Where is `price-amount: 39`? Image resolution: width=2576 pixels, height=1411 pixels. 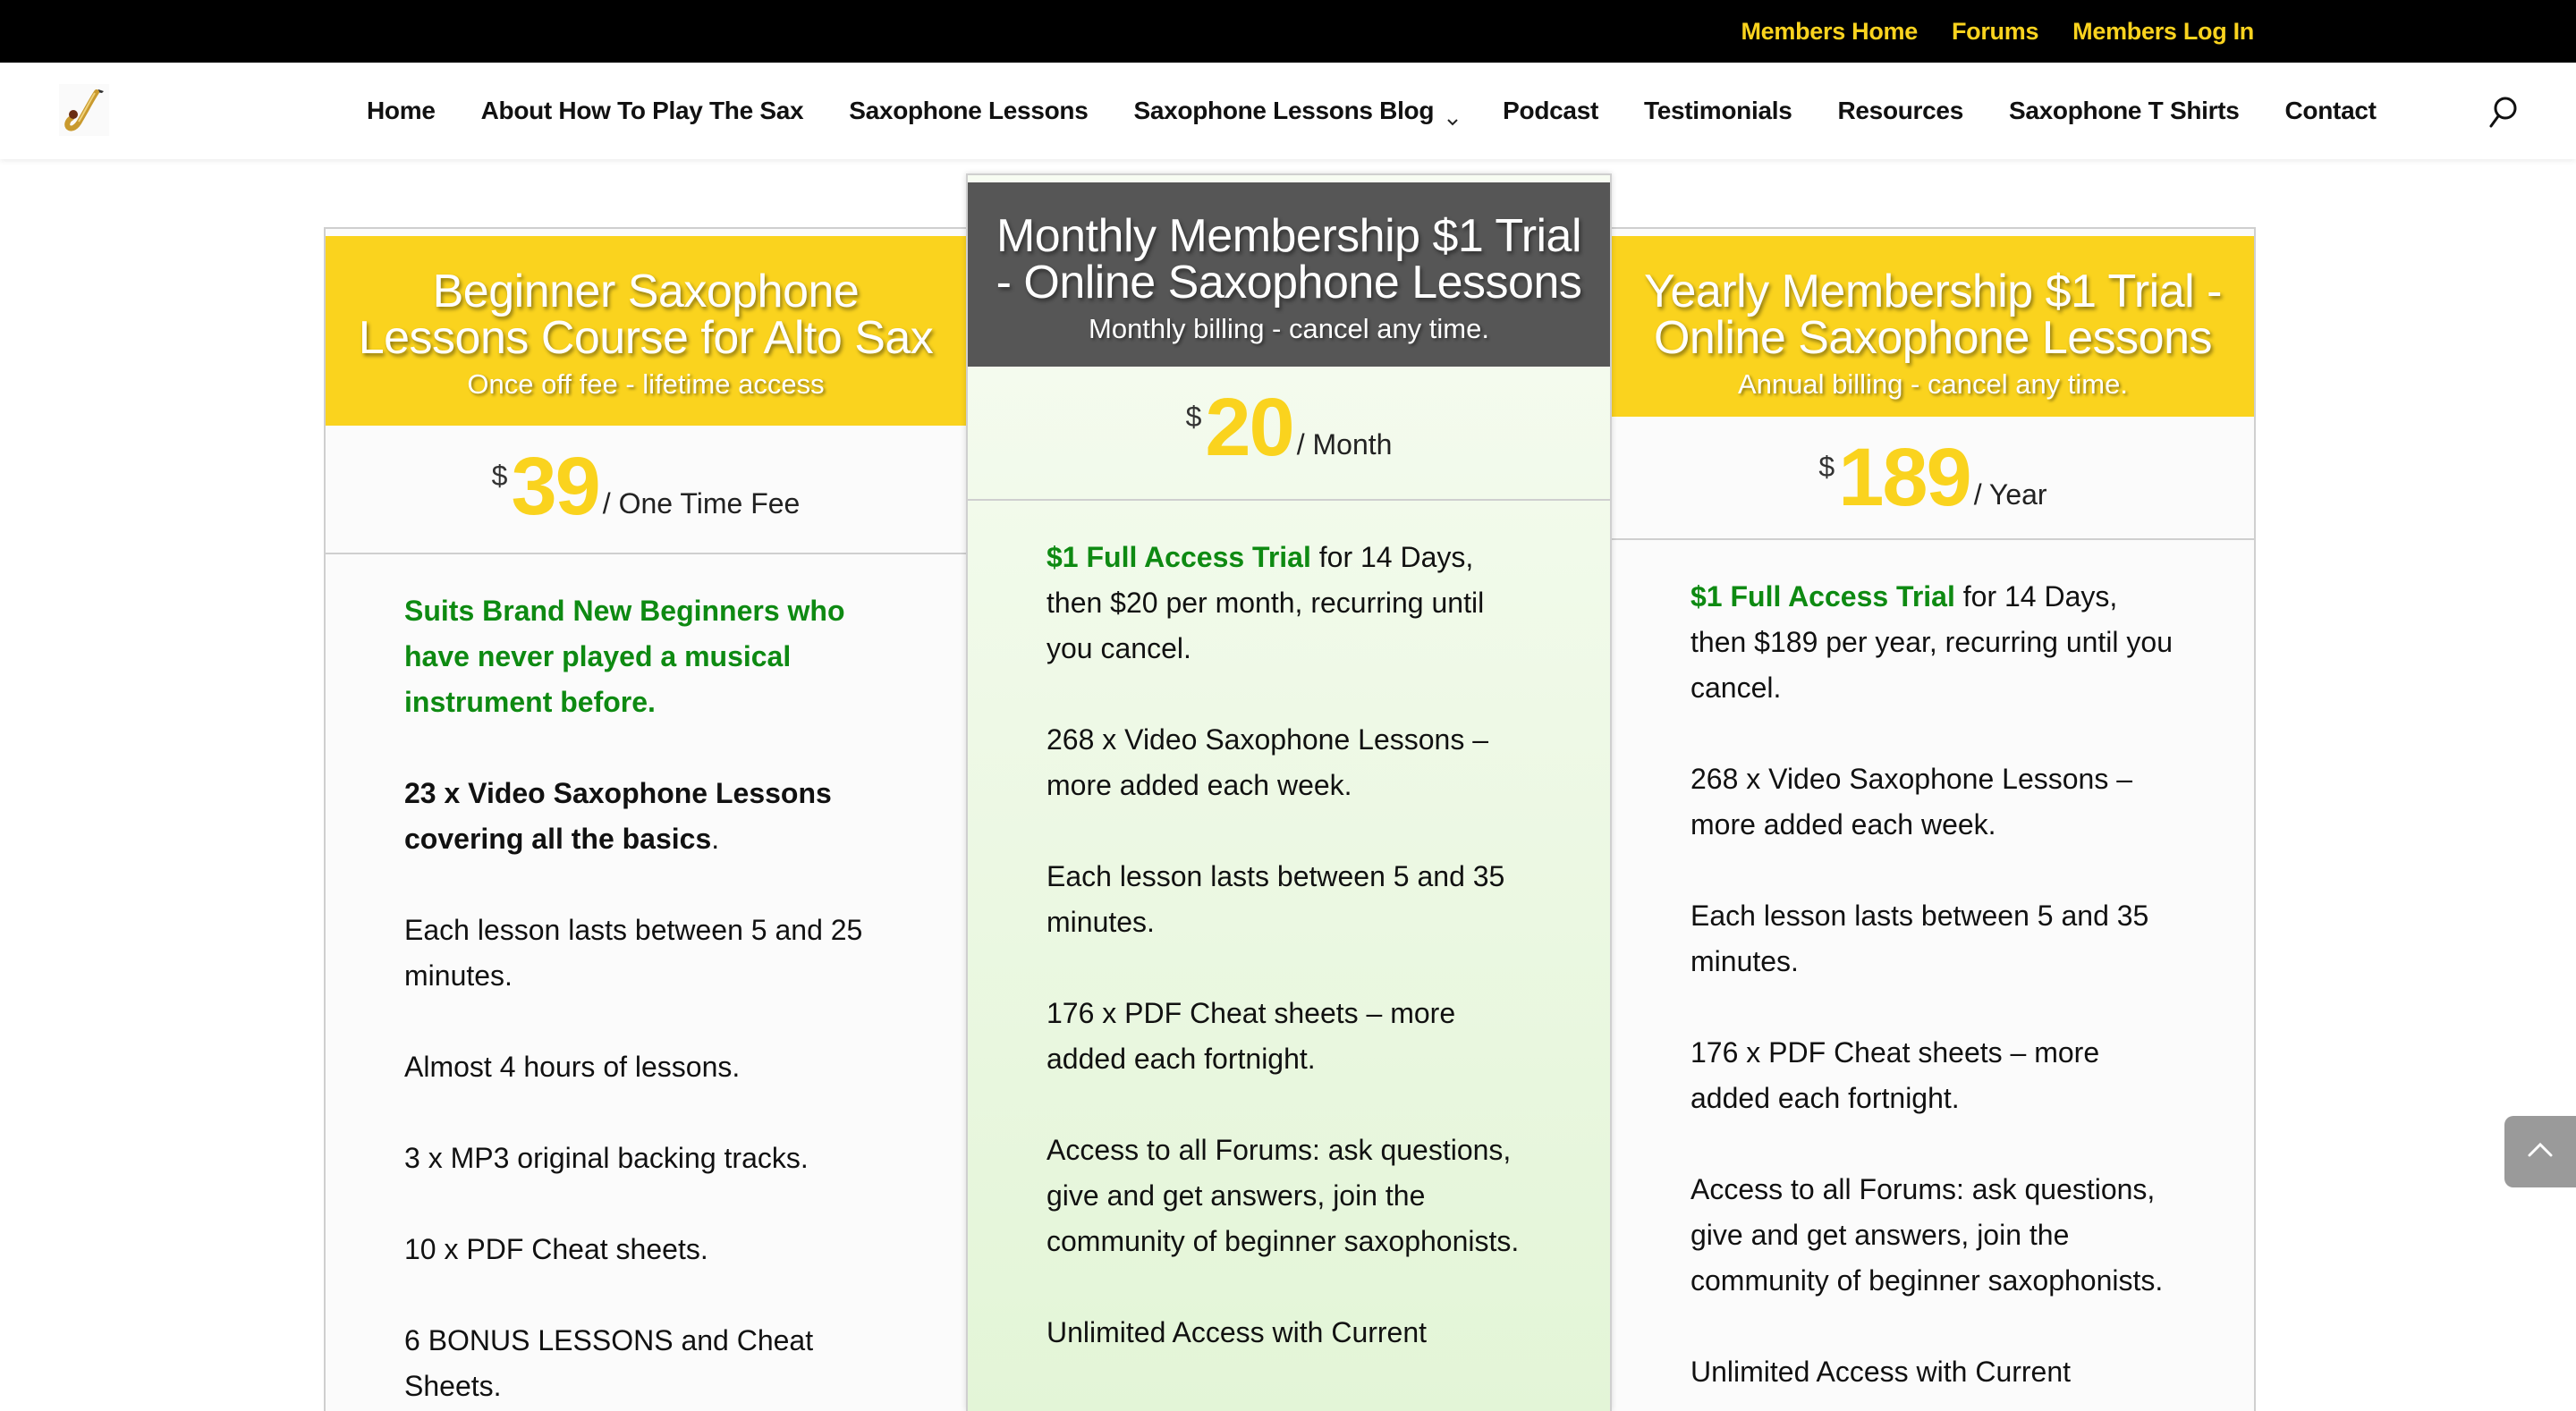 price-amount: 39 is located at coordinates (555, 486).